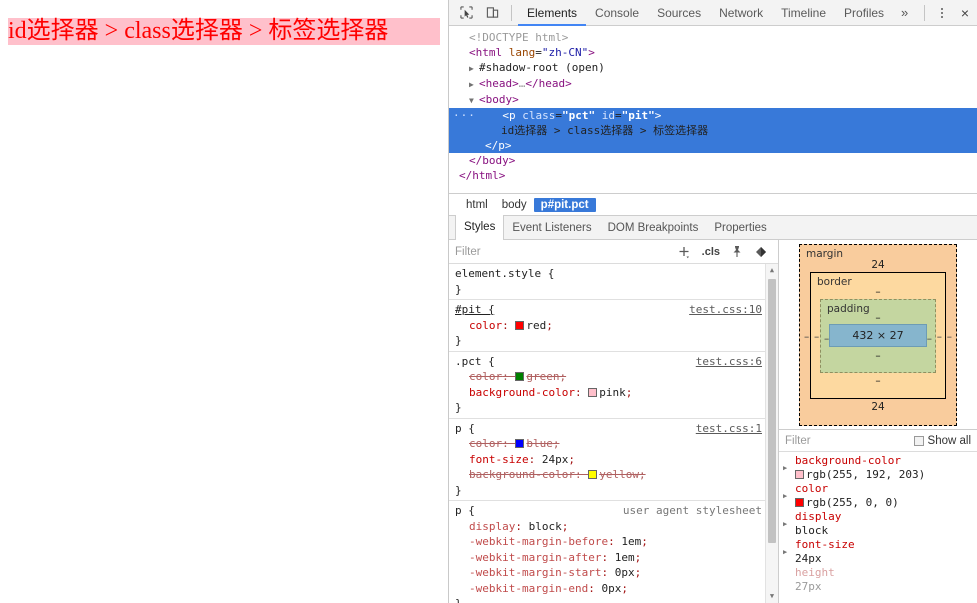 The image size is (977, 603). Describe the element at coordinates (616, 393) in the screenshot. I see `declaration-background-color: background-color: pink;` at that location.